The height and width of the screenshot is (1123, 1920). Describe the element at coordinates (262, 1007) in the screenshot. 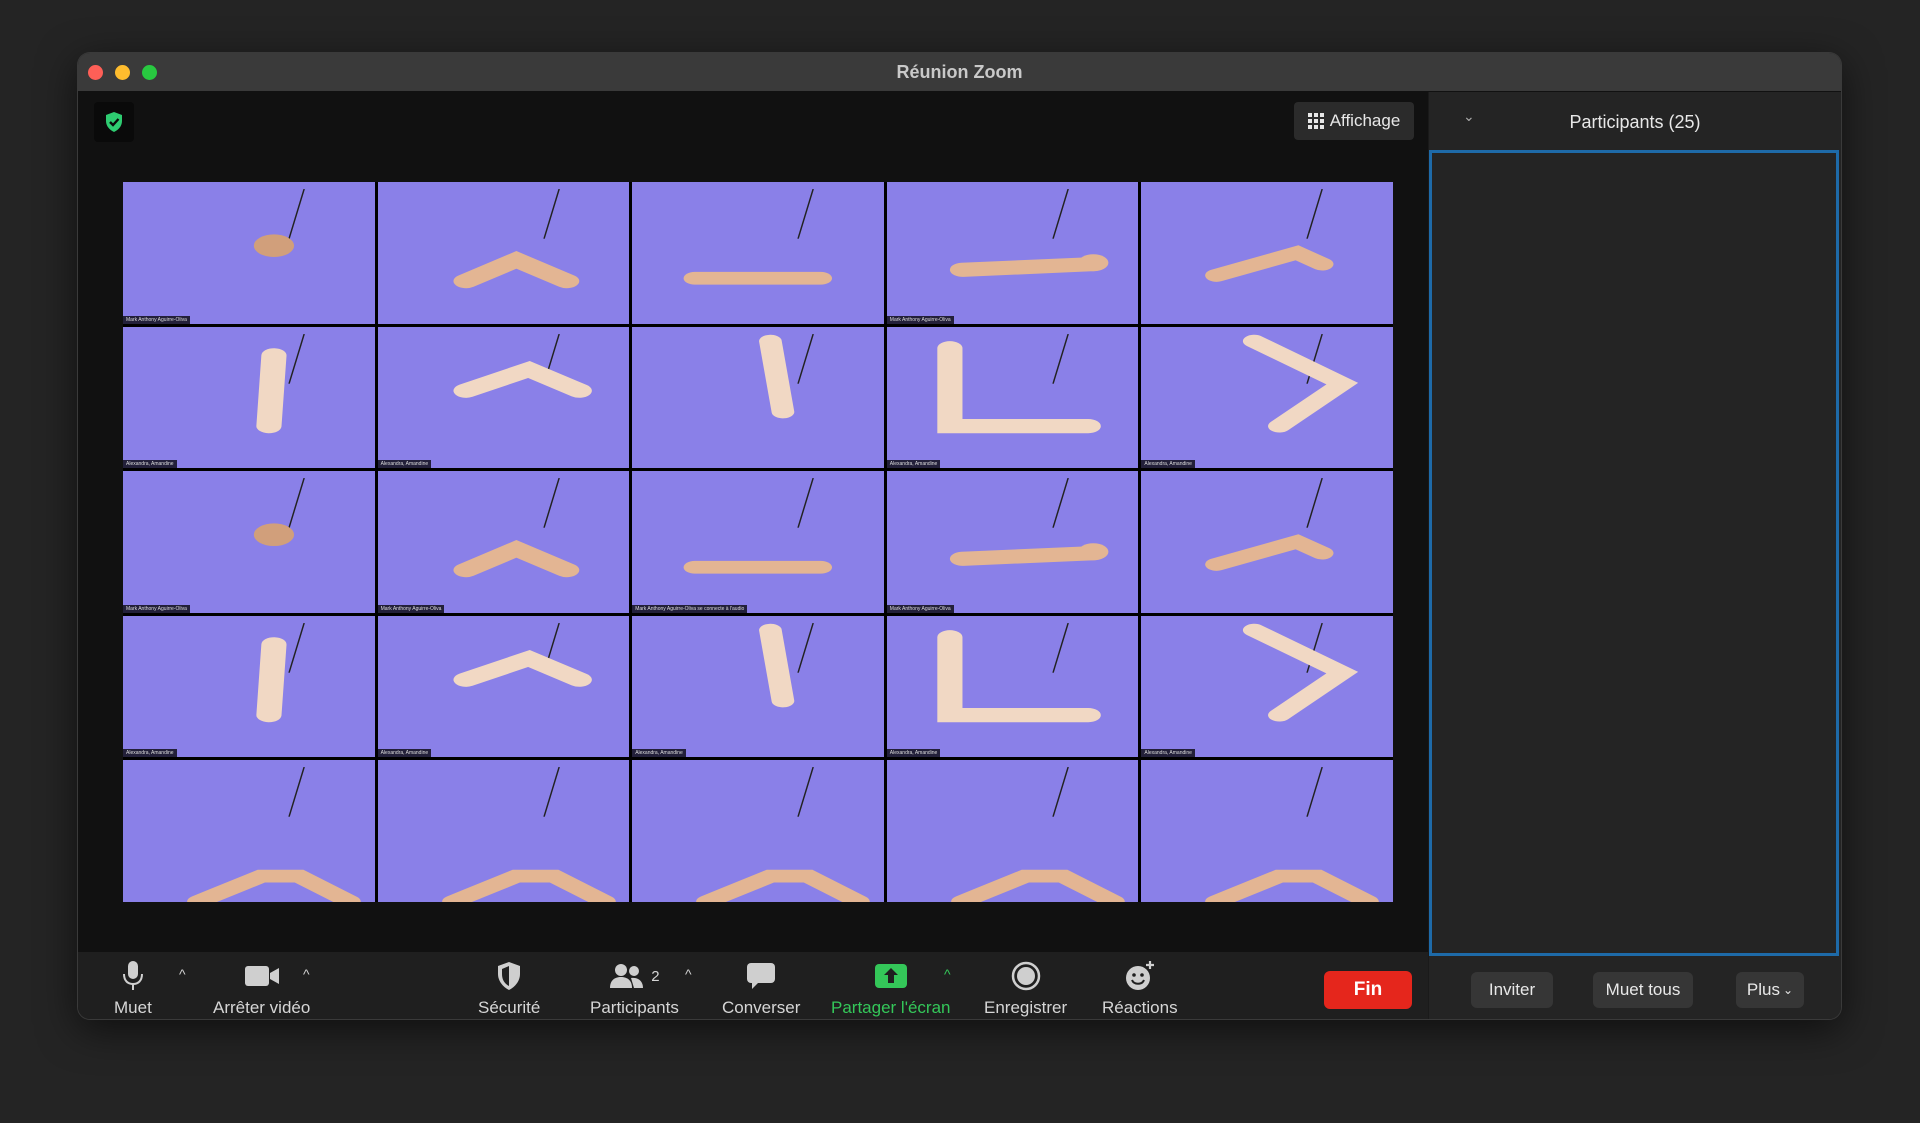

I see `stop-video-label: Arrêter vidéo` at that location.